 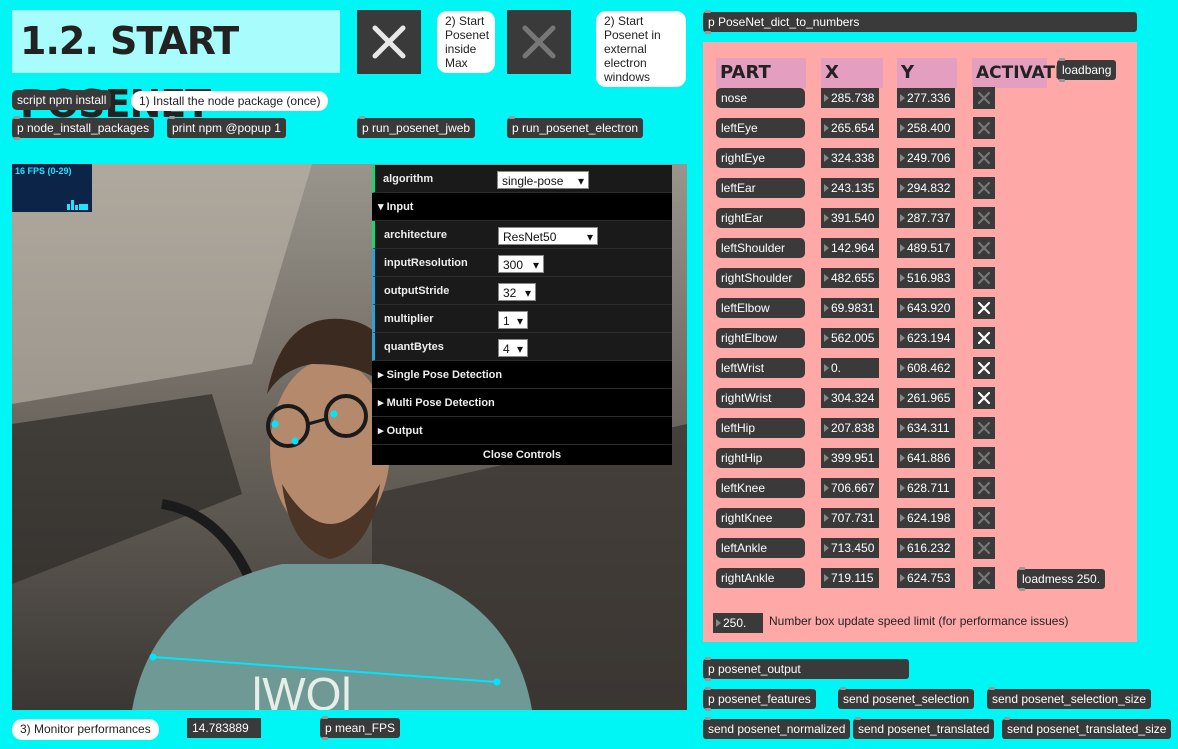 What do you see at coordinates (806, 669) in the screenshot?
I see `posenet-output-object: p posenet_output` at bounding box center [806, 669].